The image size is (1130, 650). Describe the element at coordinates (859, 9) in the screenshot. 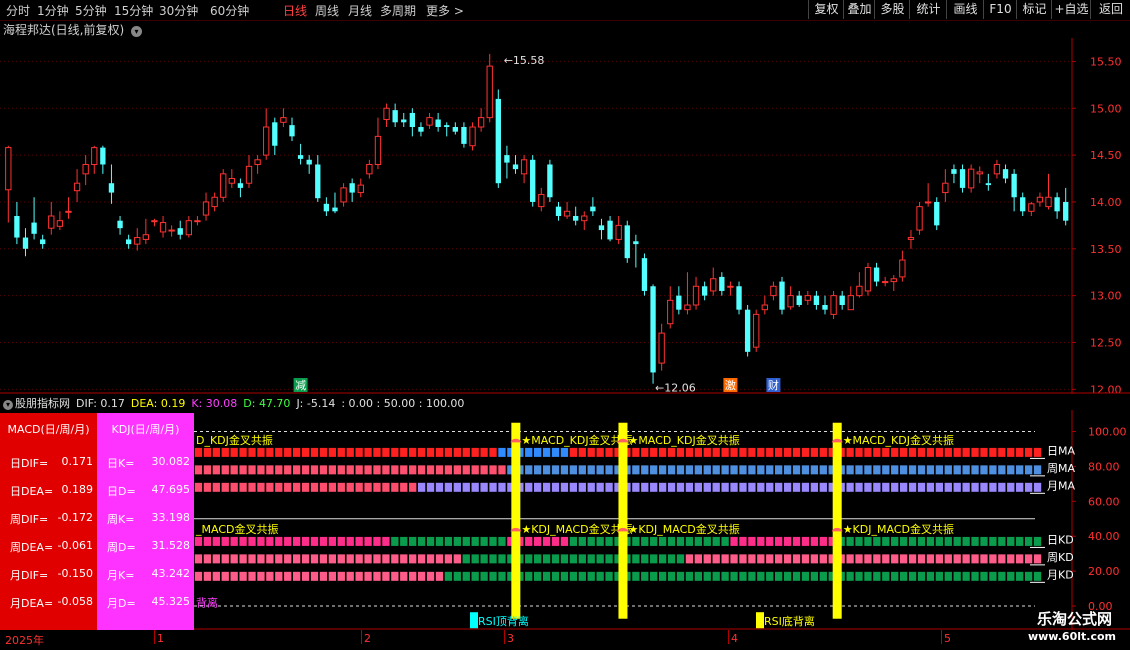

I see `toolbar-button: 叠加` at that location.